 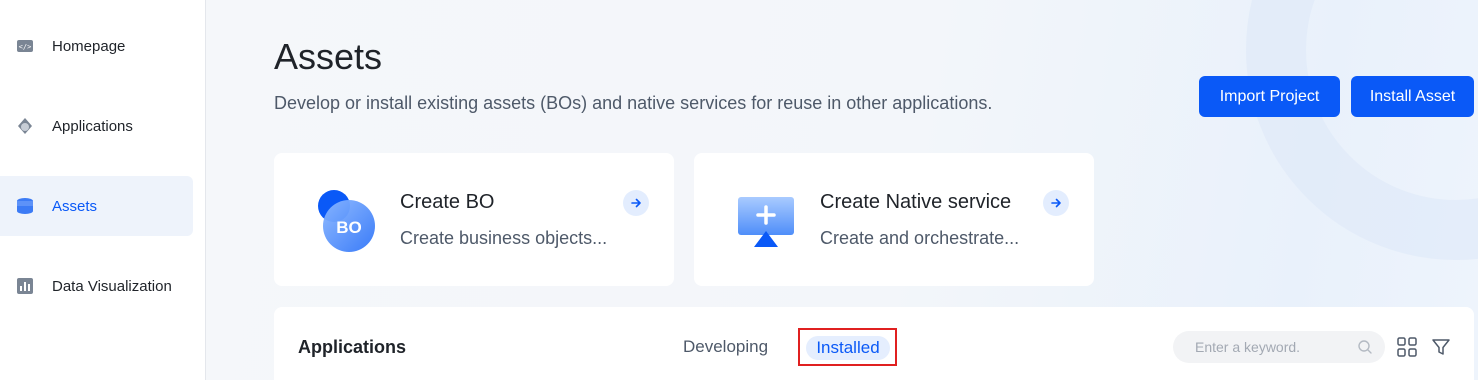 I want to click on grid-view-icon, so click(x=1407, y=347).